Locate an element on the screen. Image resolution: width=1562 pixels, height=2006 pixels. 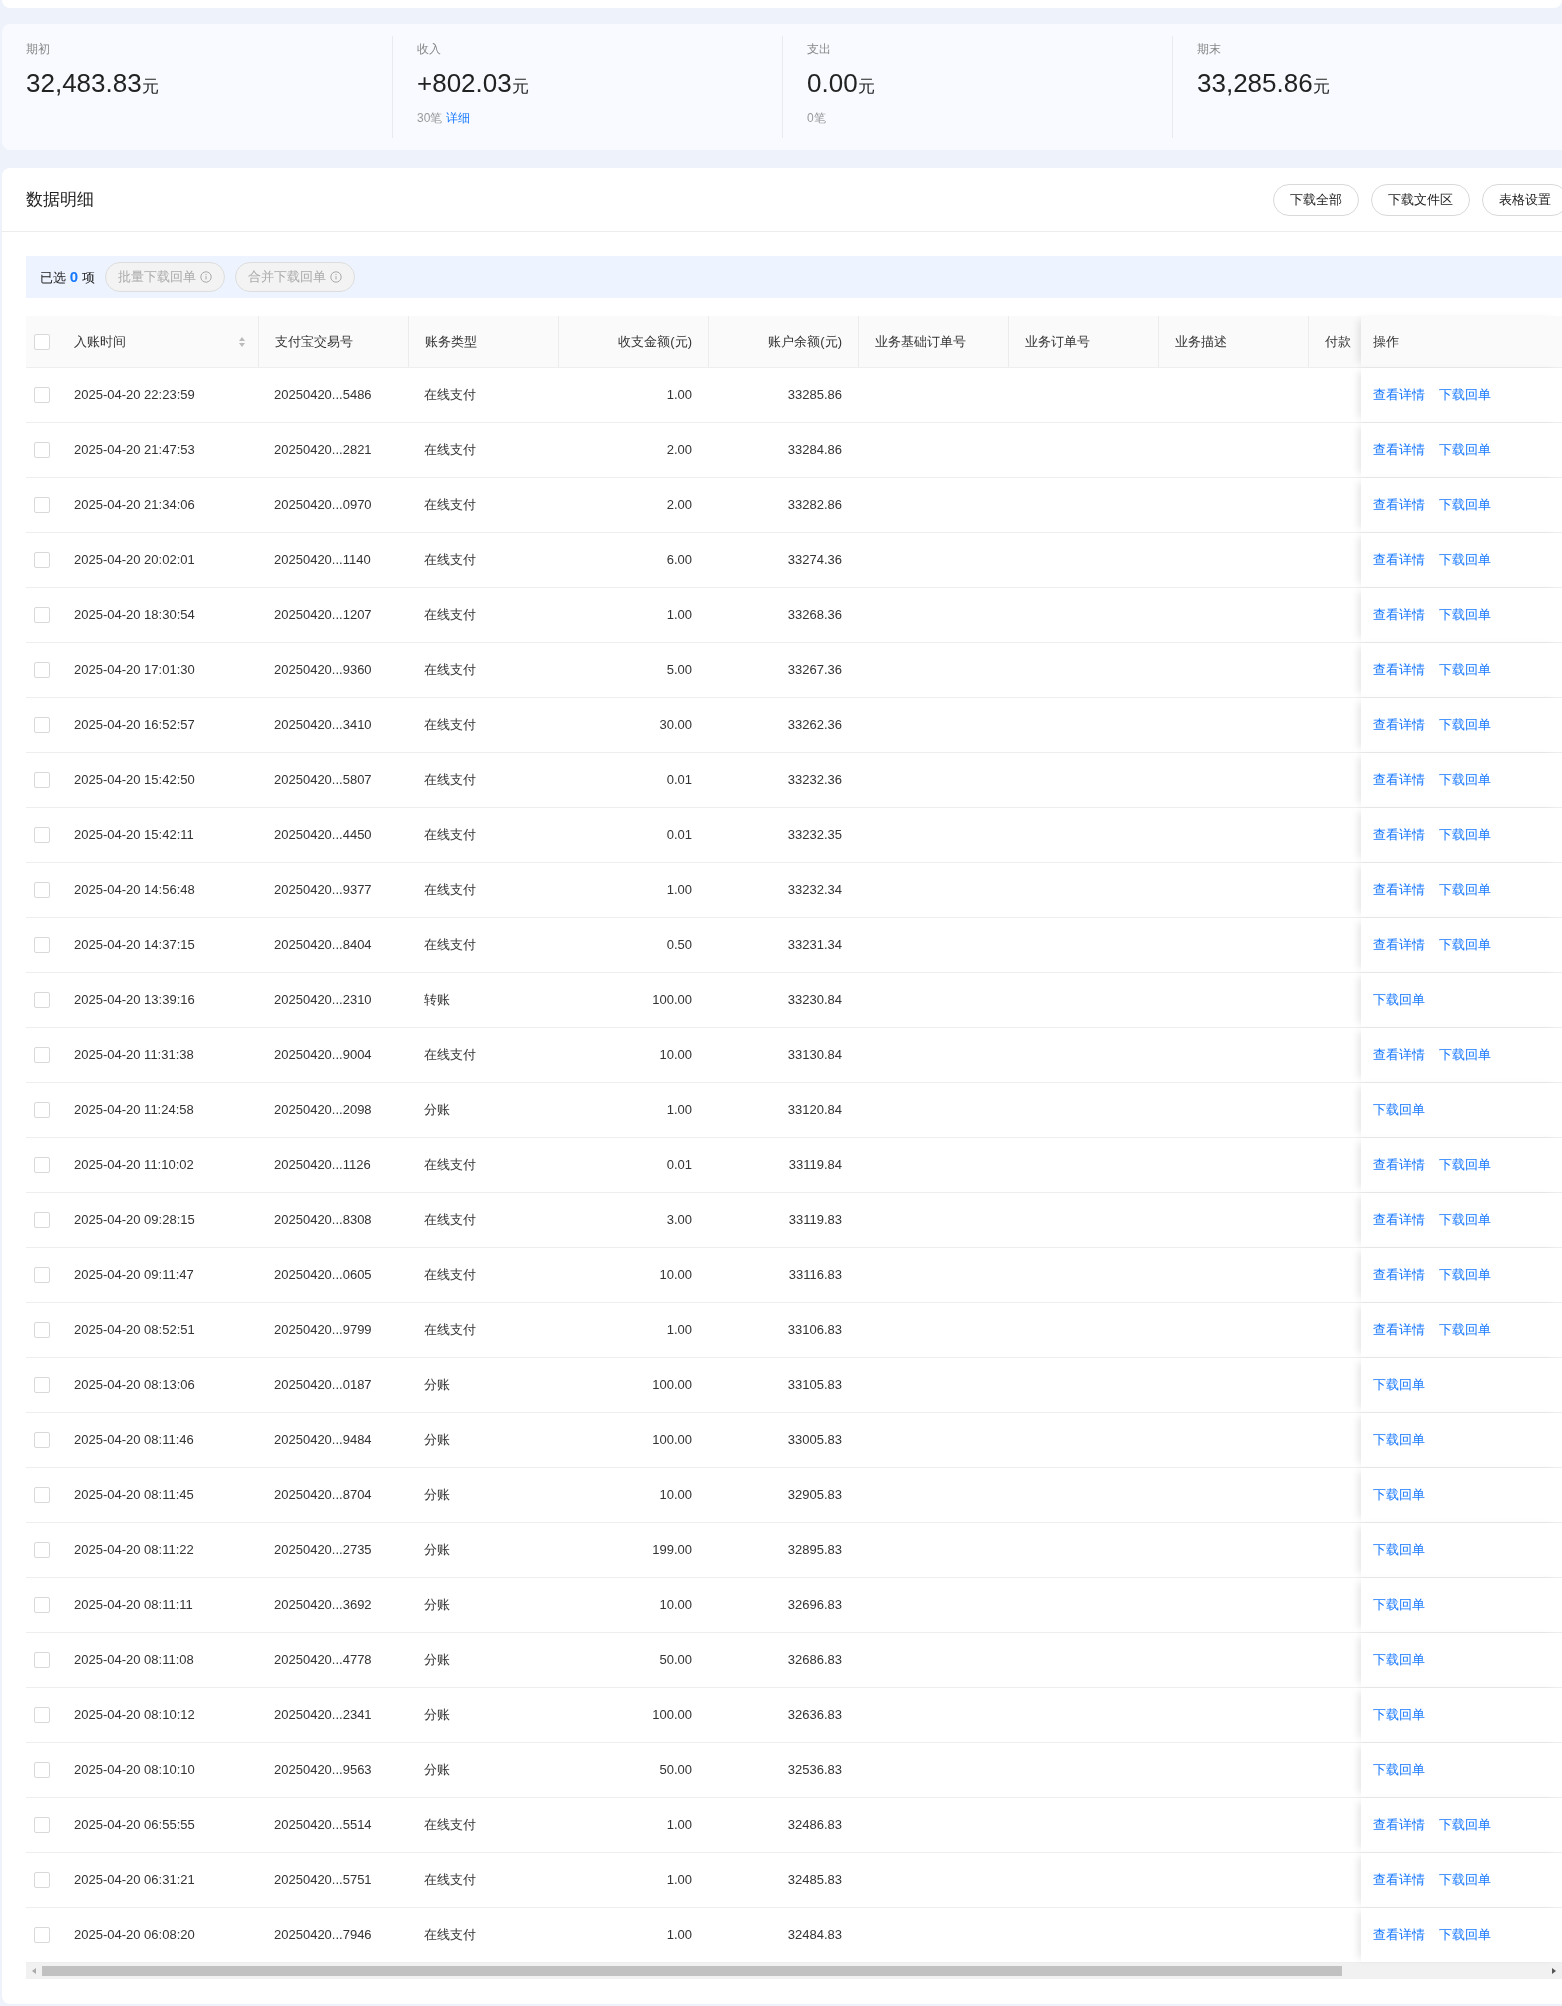
horizontal-scrollbar is located at coordinates (794, 1971).